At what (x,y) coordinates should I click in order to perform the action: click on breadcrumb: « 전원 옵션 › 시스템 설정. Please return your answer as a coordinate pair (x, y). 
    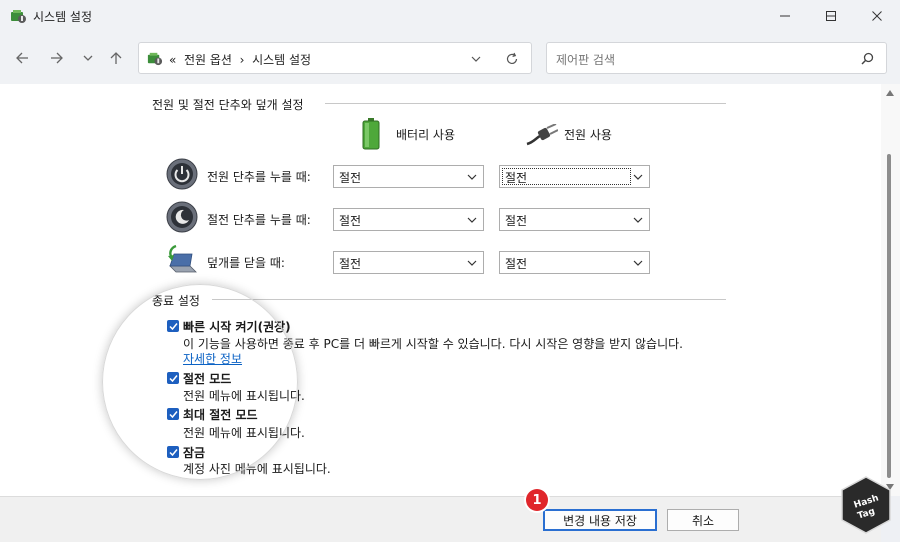
    Looking at the image, I should click on (240, 59).